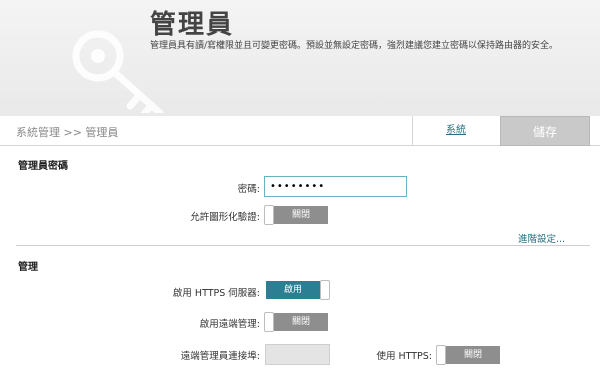 The width and height of the screenshot is (600, 375). I want to click on https-server-toggle: 啟用, so click(298, 290).